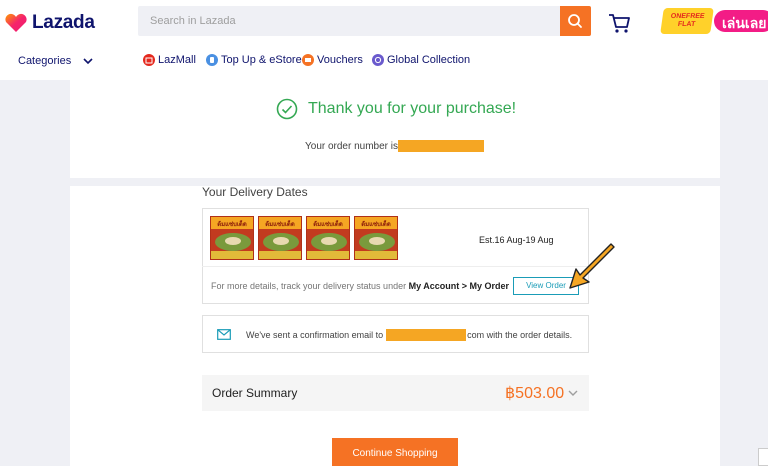  What do you see at coordinates (378, 60) in the screenshot?
I see `global-icon` at bounding box center [378, 60].